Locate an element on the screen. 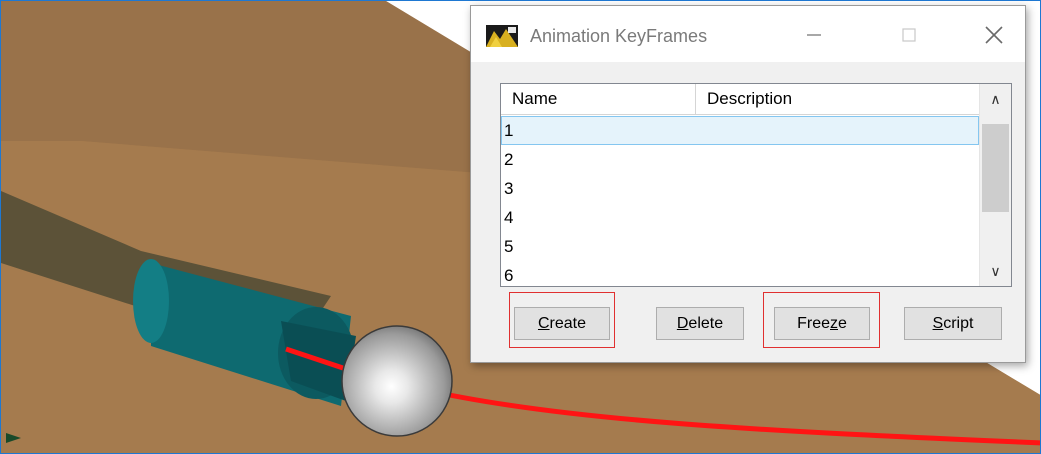 The width and height of the screenshot is (1041, 454). maximize-button is located at coordinates (909, 35).